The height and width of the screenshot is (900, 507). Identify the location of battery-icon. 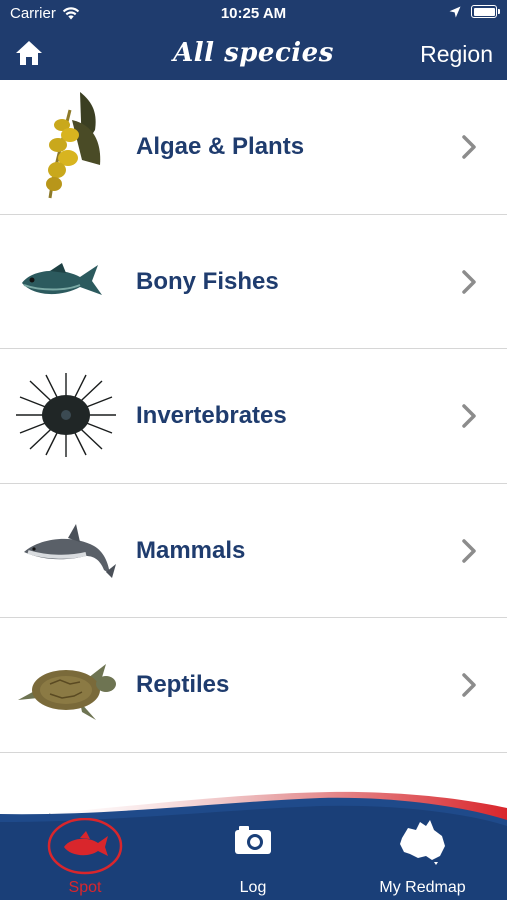
(485, 11).